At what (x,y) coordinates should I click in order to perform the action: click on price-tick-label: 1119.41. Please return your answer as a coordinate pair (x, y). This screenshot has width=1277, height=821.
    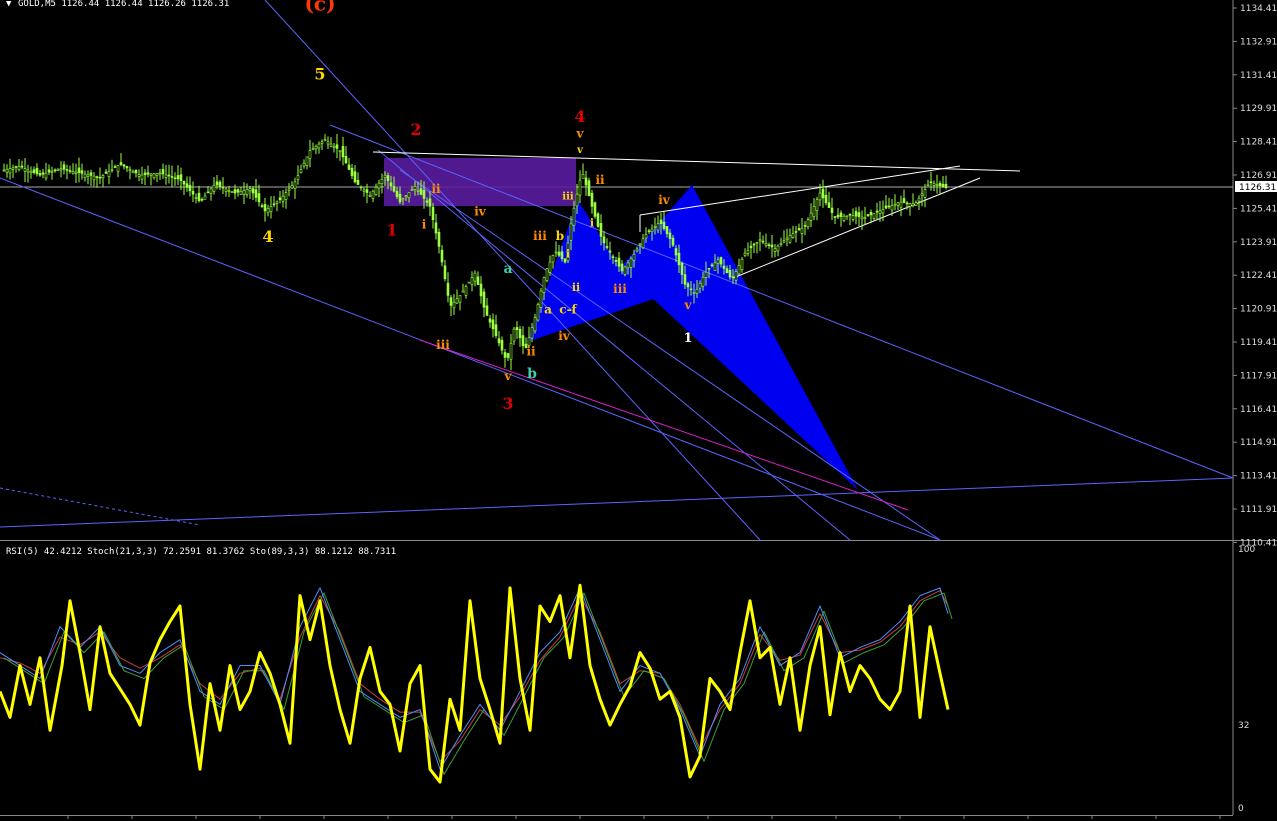
    Looking at the image, I should click on (1258, 343).